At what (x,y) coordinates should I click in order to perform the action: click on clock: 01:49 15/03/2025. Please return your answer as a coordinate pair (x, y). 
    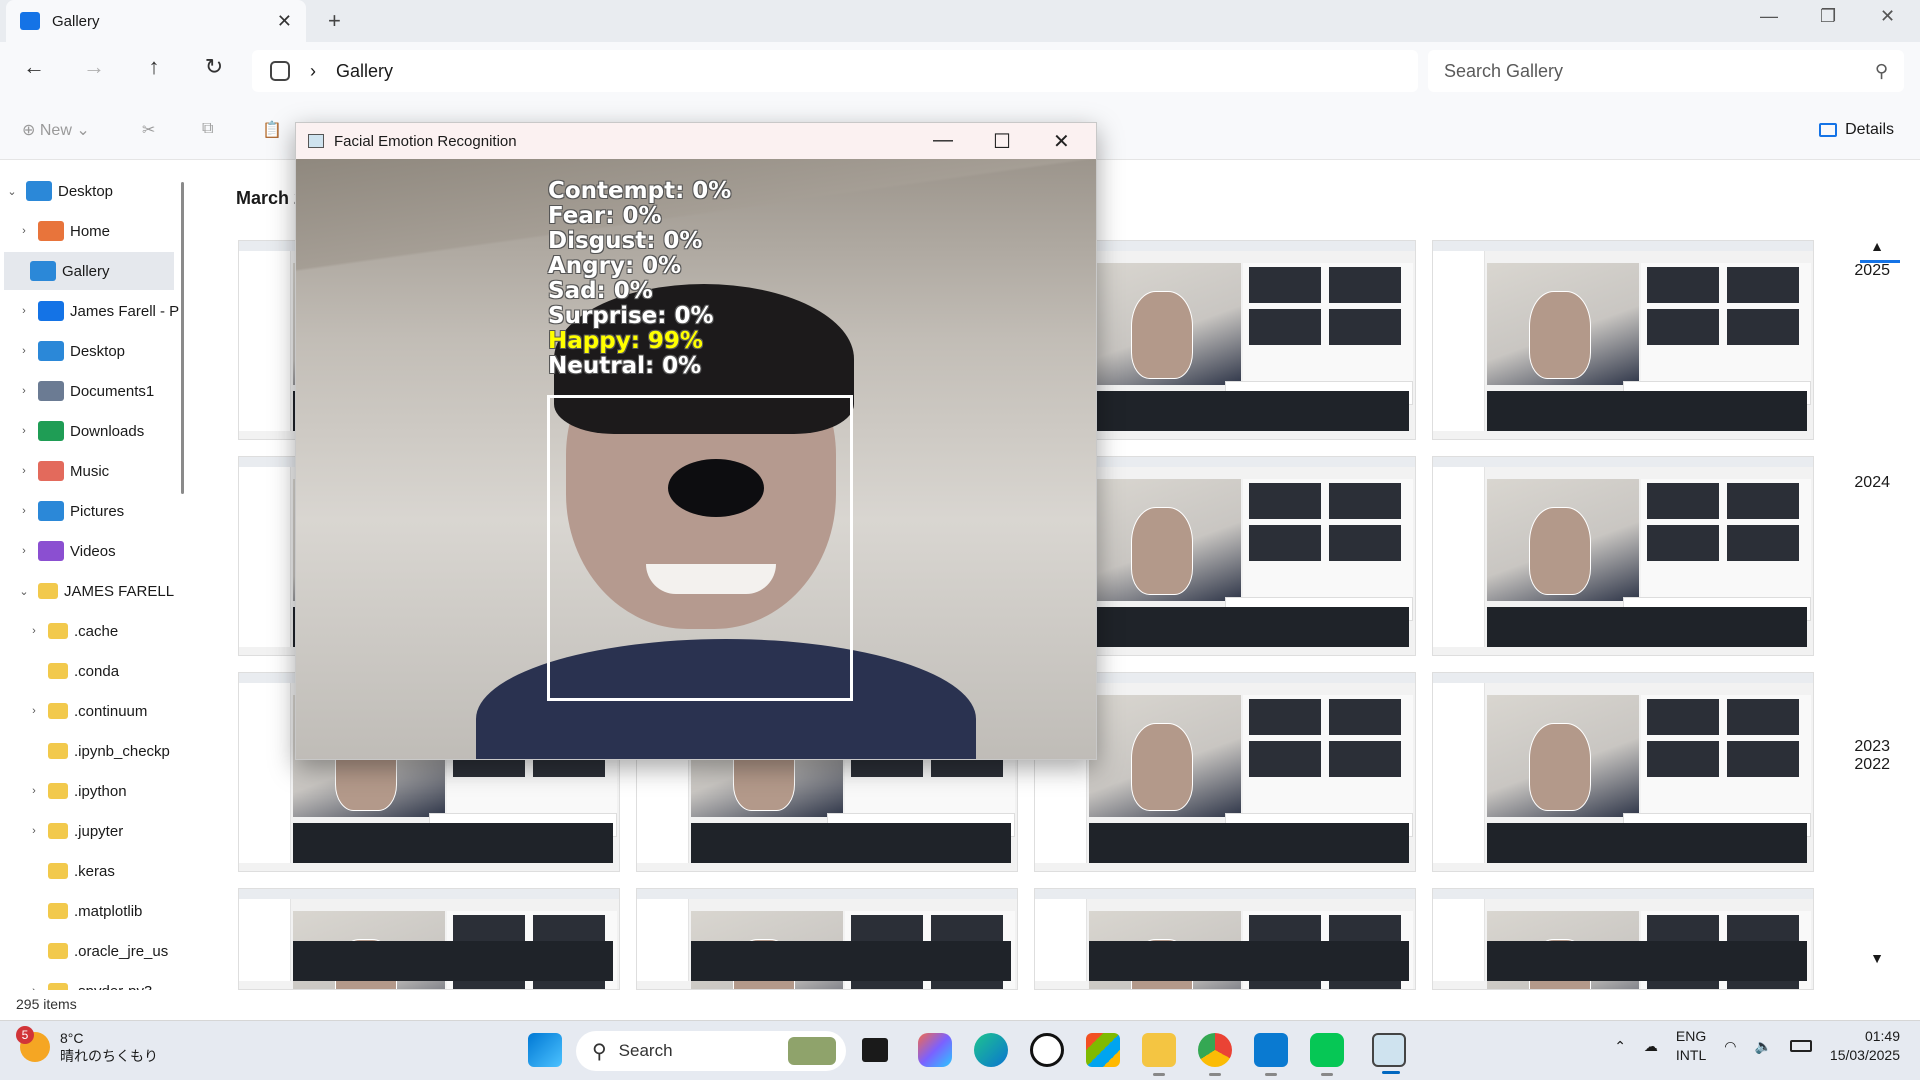
    Looking at the image, I should click on (1865, 1046).